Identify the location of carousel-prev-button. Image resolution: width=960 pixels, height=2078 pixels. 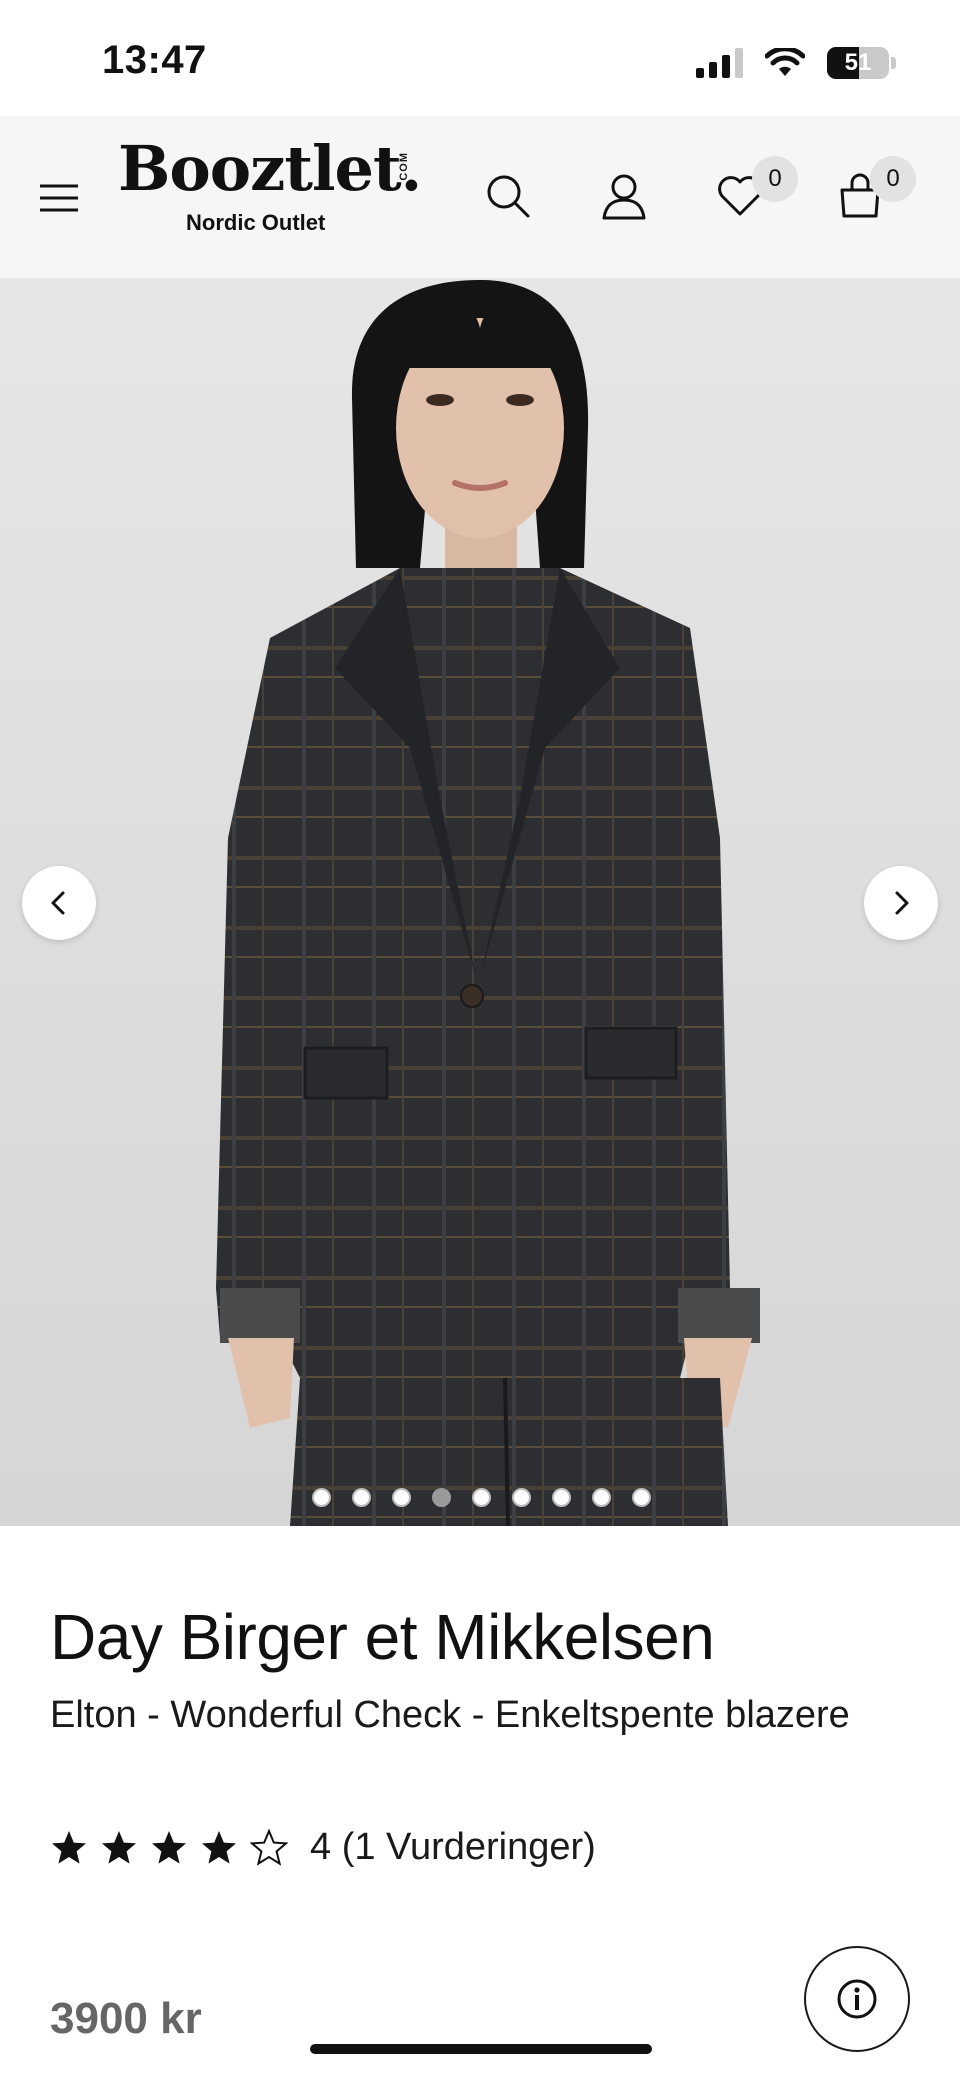
(59, 903).